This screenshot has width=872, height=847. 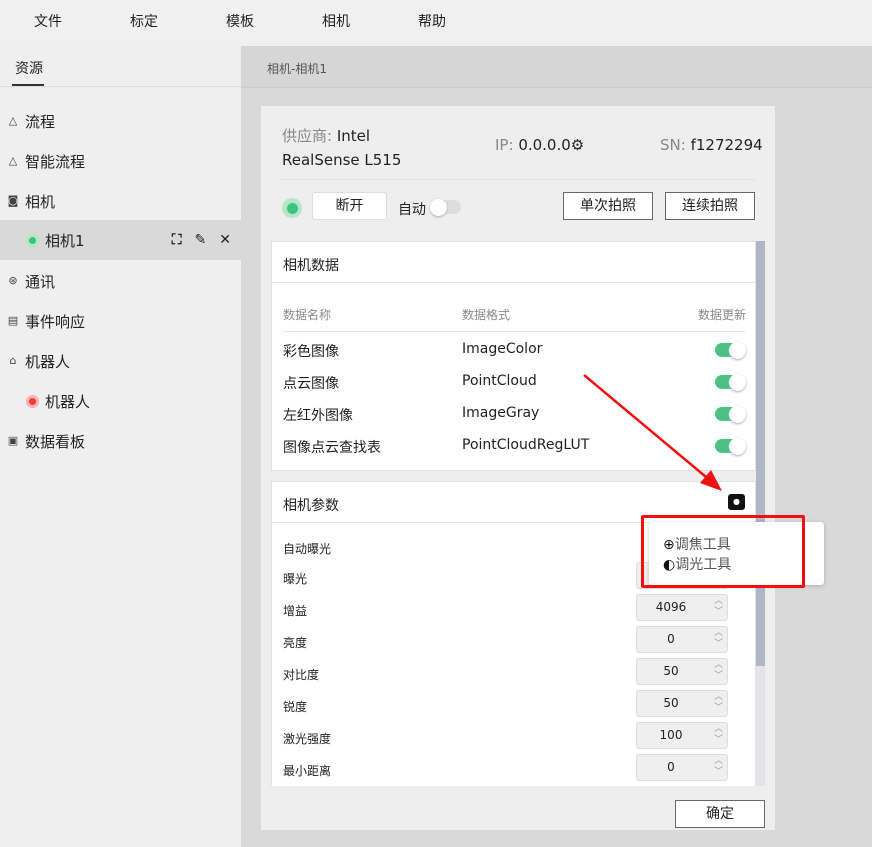 I want to click on annotation-arrow, so click(x=652, y=432).